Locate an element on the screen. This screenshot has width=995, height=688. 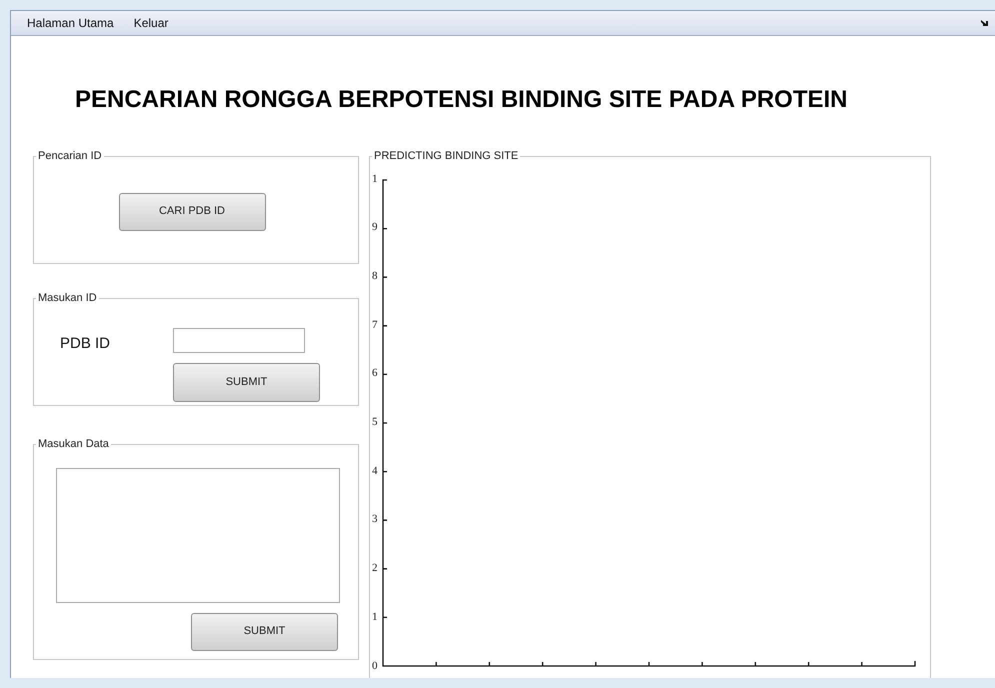
axis-tick-label: 9 is located at coordinates (375, 227).